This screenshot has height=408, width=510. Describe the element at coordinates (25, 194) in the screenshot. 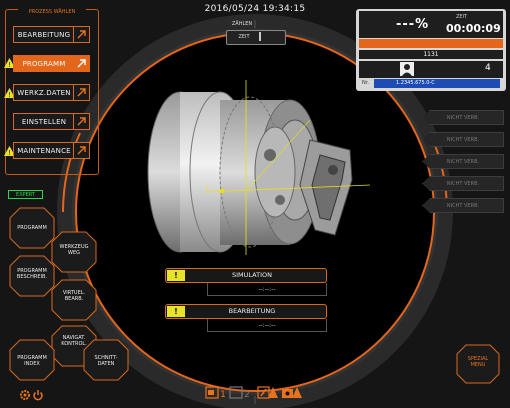

I see `expert-badge: EXPERT` at that location.